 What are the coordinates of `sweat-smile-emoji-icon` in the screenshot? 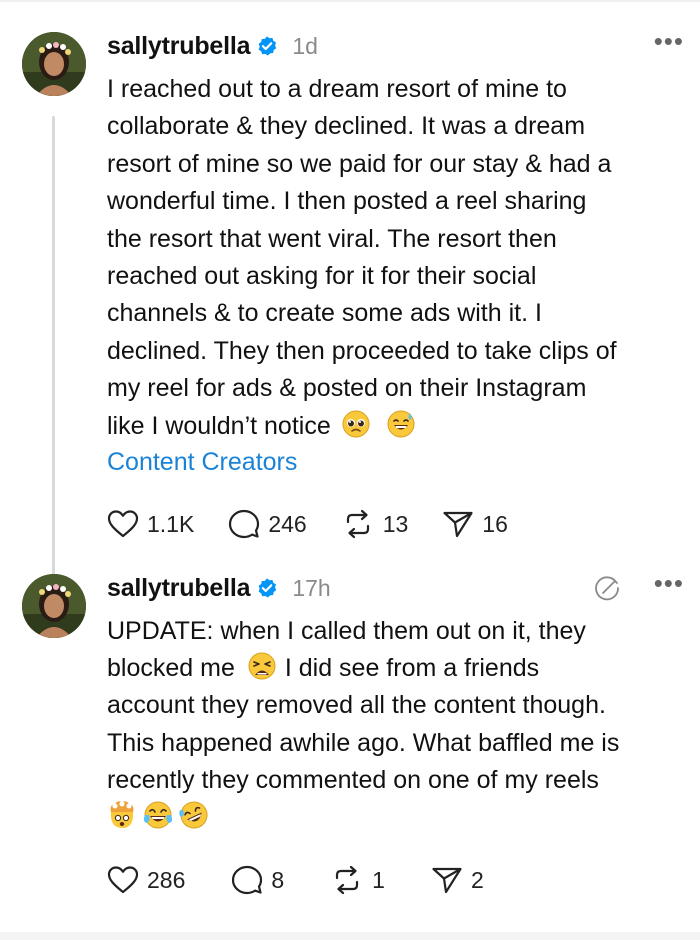 It's located at (401, 424).